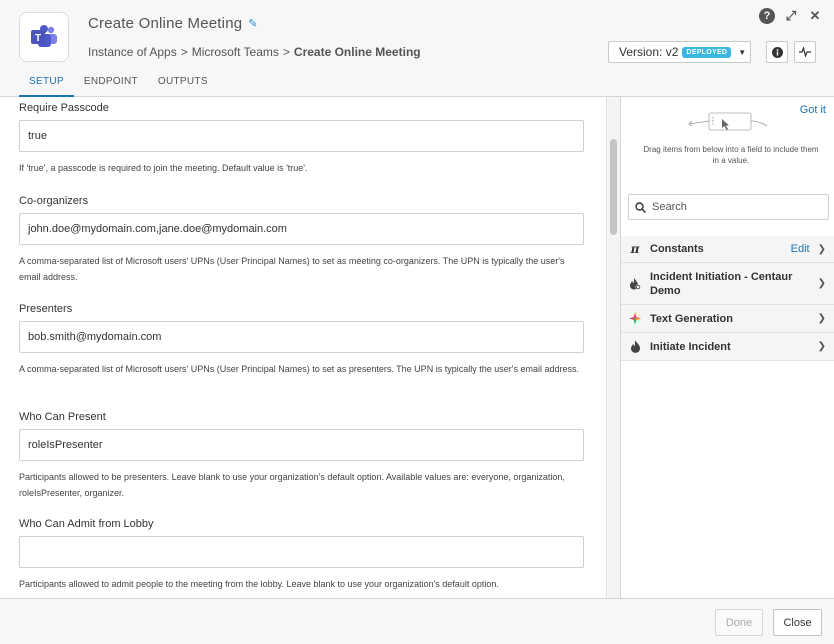 This screenshot has height=644, width=834. I want to click on search-box, so click(728, 207).